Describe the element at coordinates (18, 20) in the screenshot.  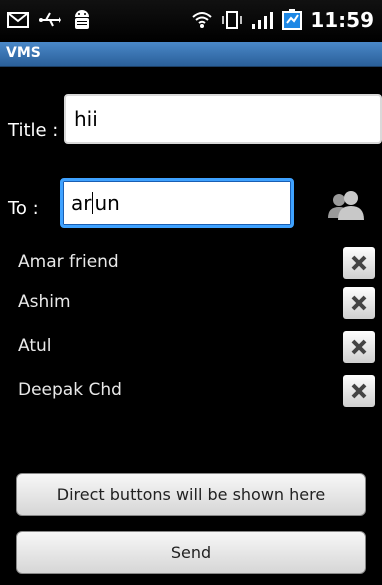
I see `gmail-icon` at that location.